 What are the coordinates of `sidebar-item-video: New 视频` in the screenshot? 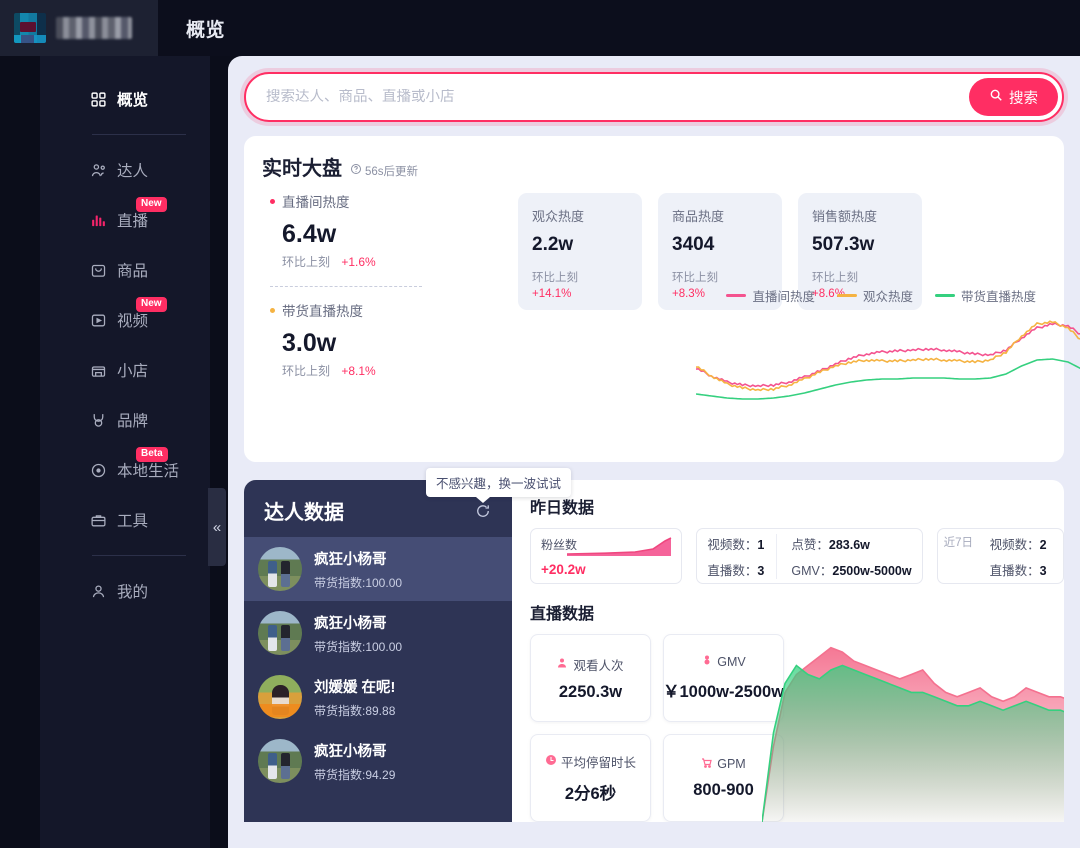 It's located at (125, 320).